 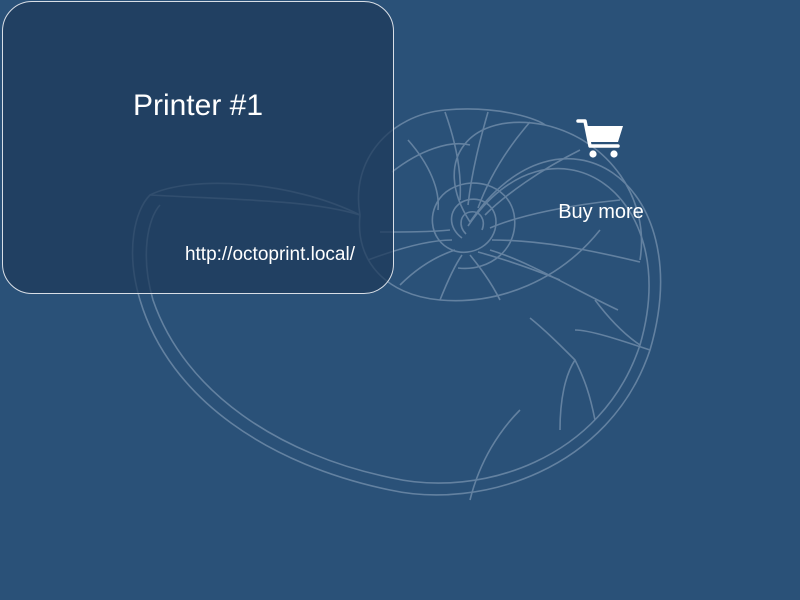 What do you see at coordinates (601, 212) in the screenshot?
I see `buy-more-label: Buy more` at bounding box center [601, 212].